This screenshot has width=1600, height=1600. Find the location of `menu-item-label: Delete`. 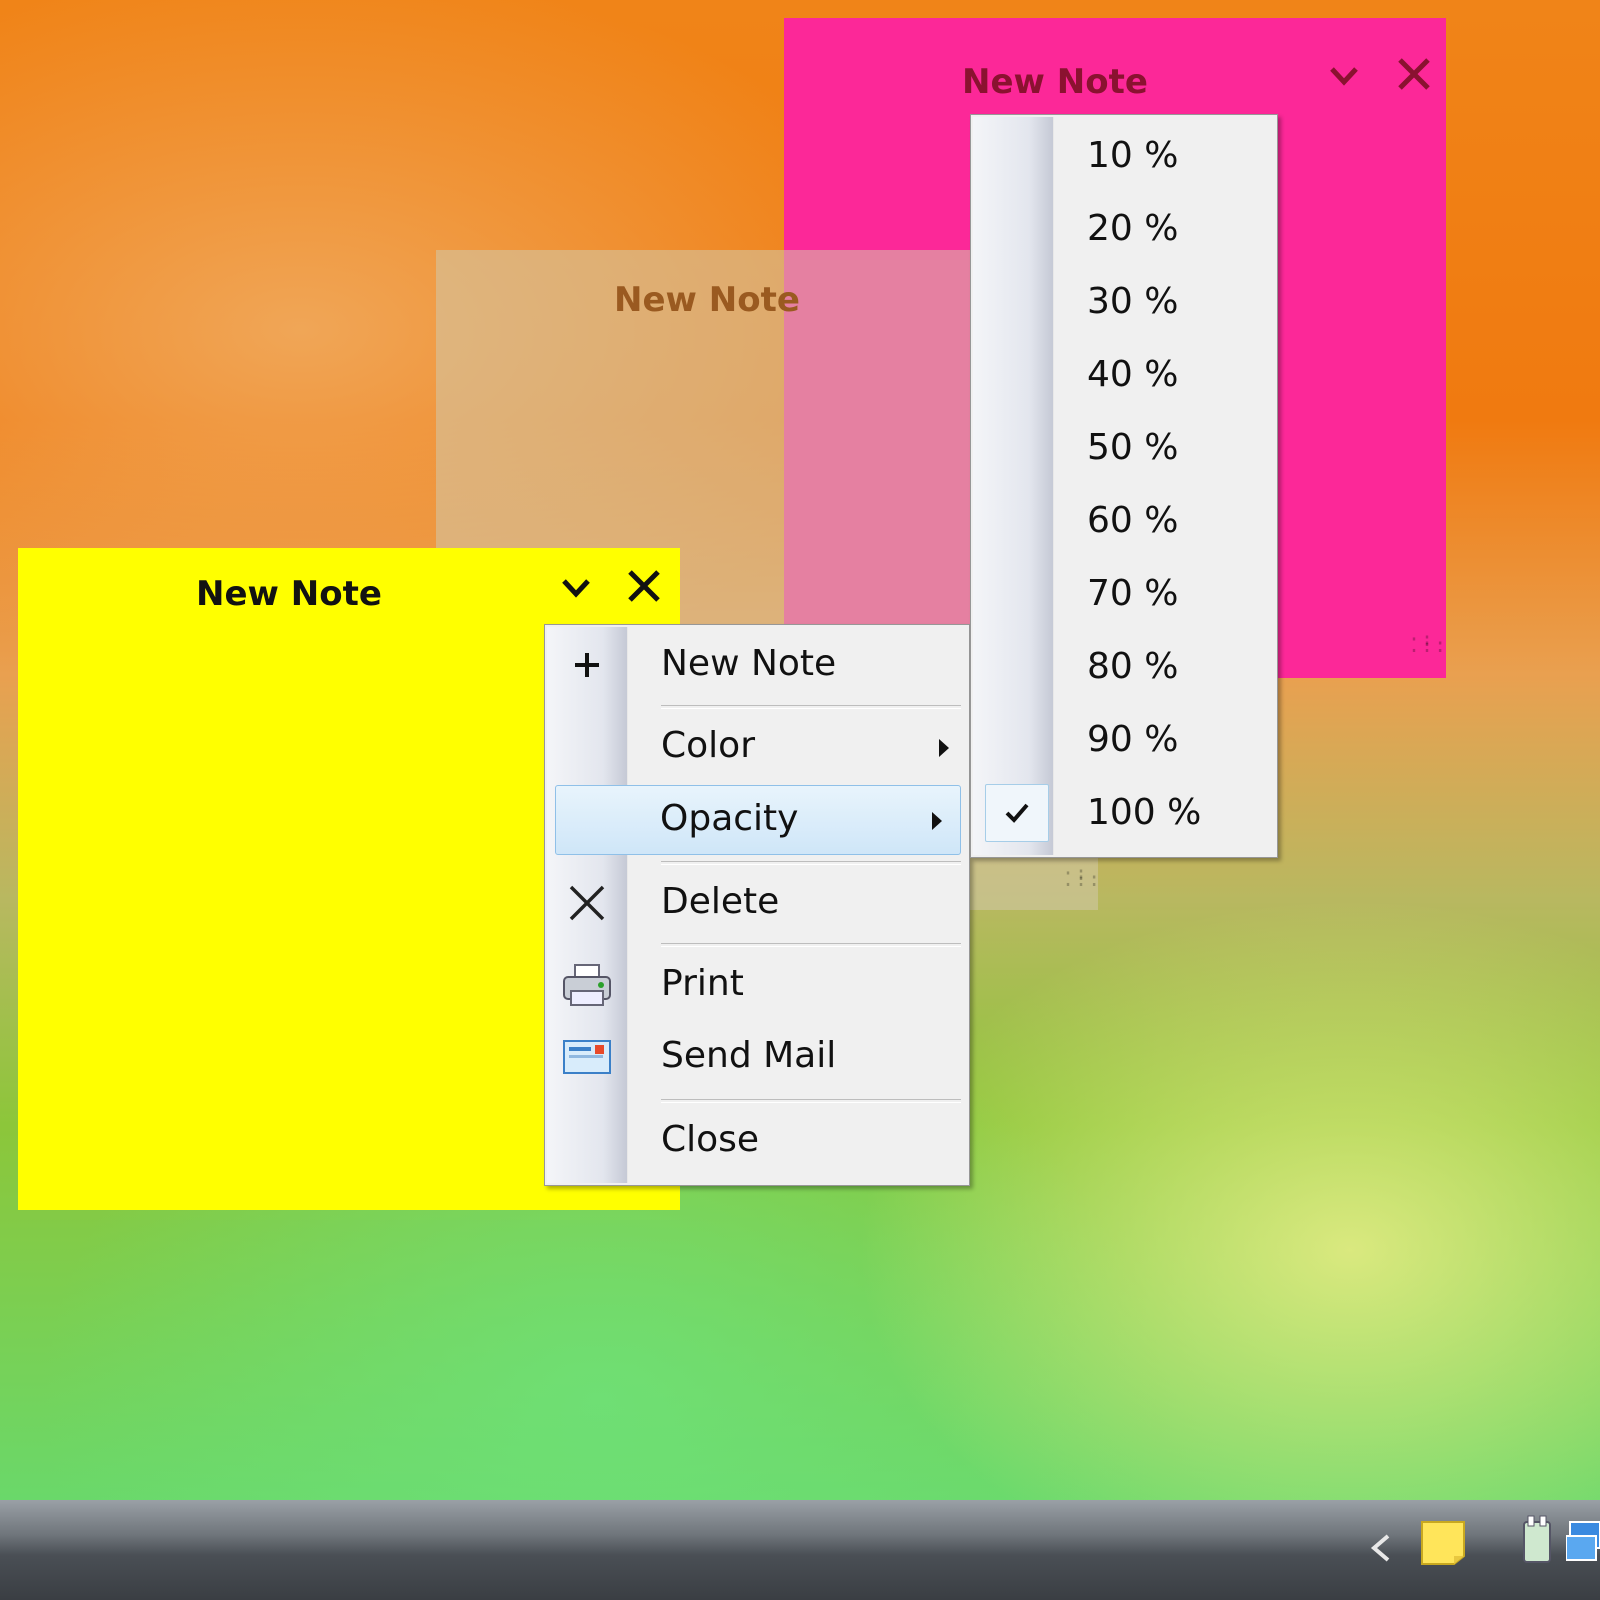

menu-item-label: Delete is located at coordinates (720, 901).